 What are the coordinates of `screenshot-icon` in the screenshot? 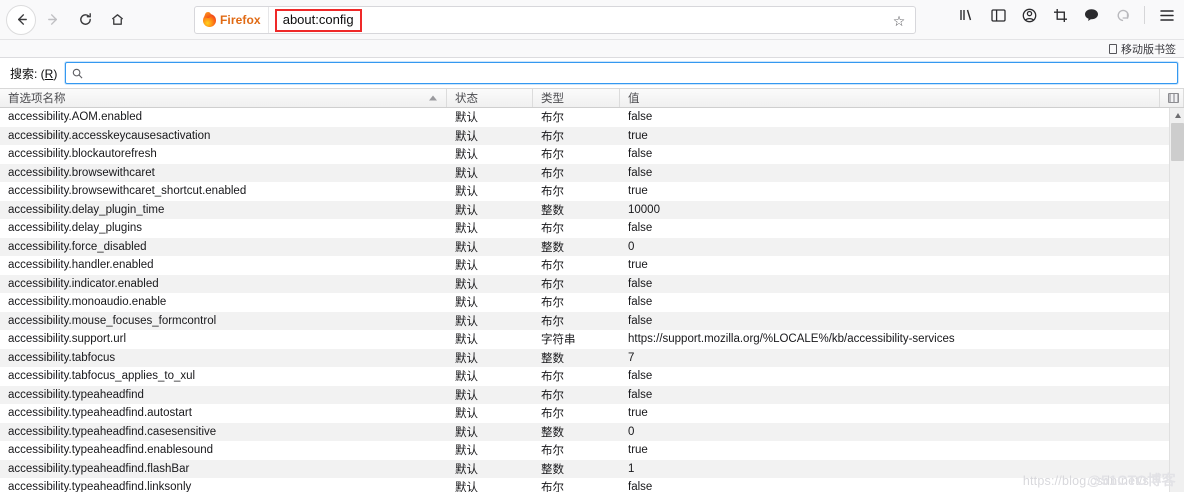 It's located at (1060, 15).